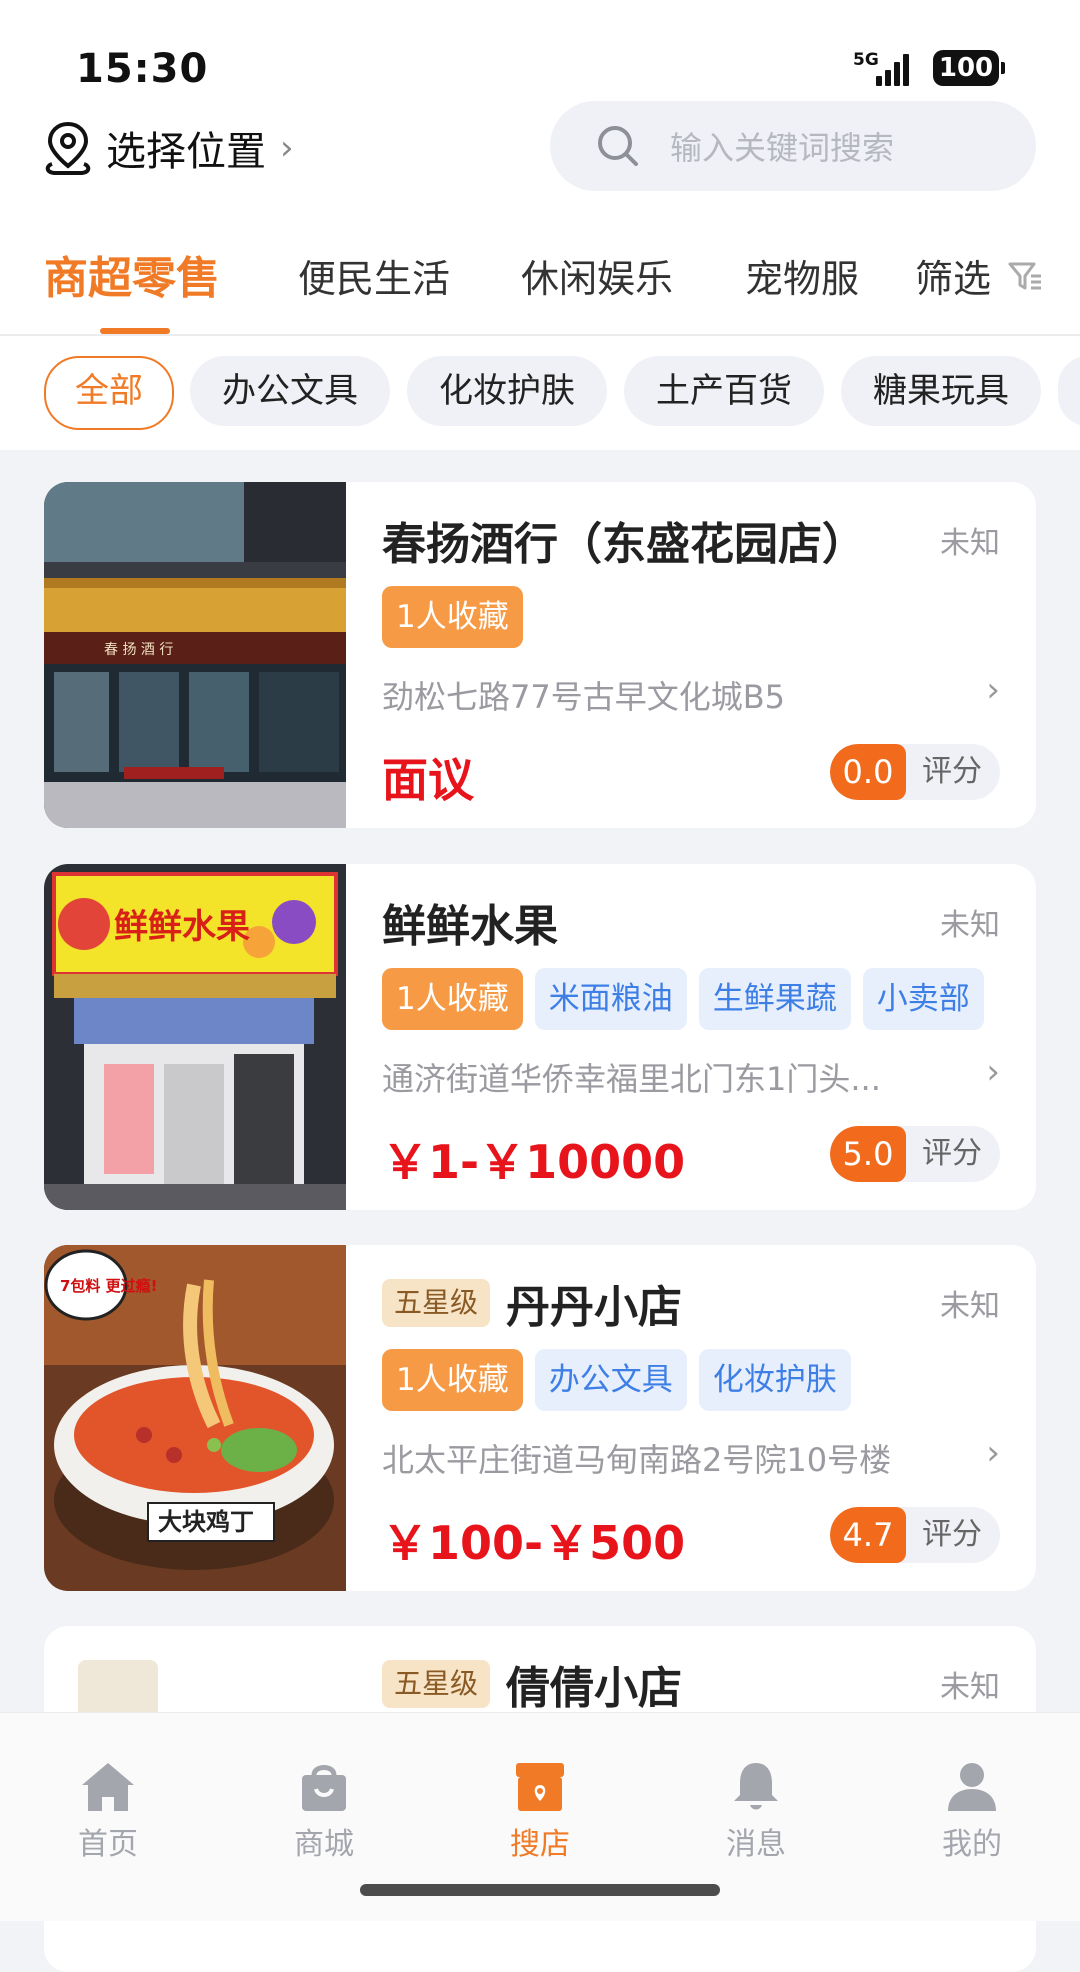  What do you see at coordinates (923, 999) in the screenshot?
I see `category-tag: 小卖部` at bounding box center [923, 999].